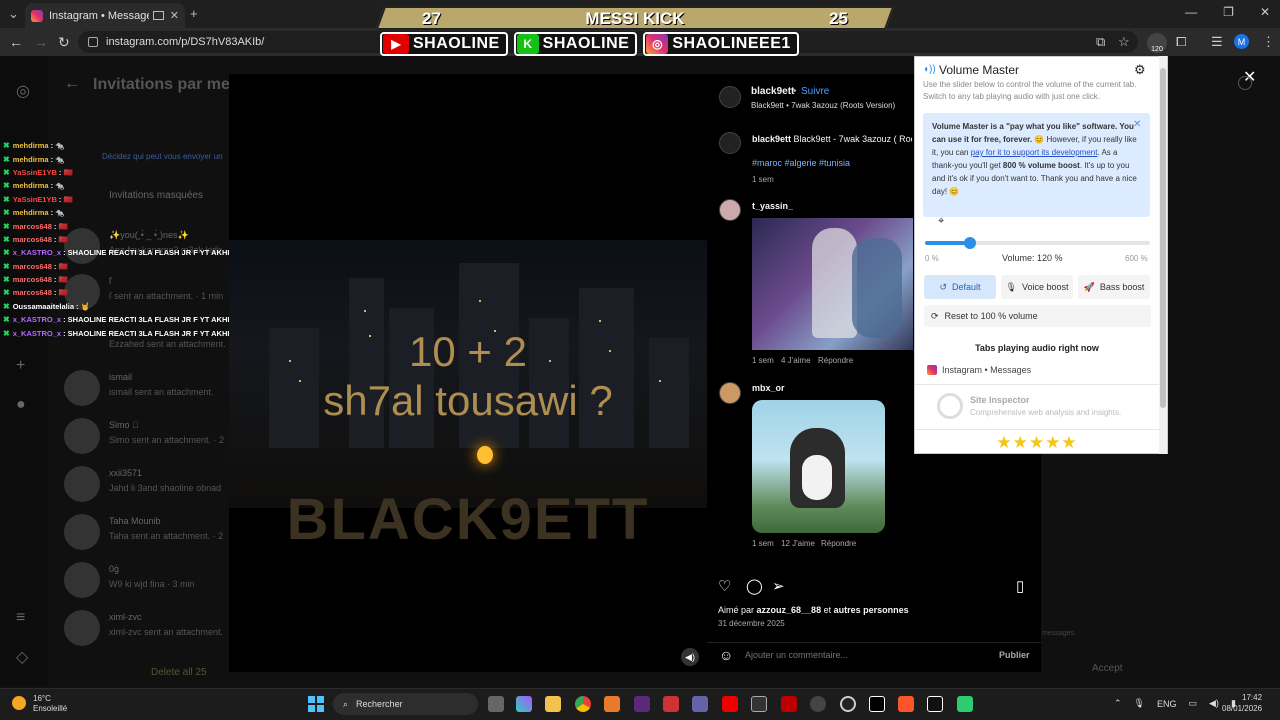 This screenshot has width=1280, height=720. Describe the element at coordinates (1114, 287) in the screenshot. I see `bass-boost-button: 🚀 Bass boost` at that location.